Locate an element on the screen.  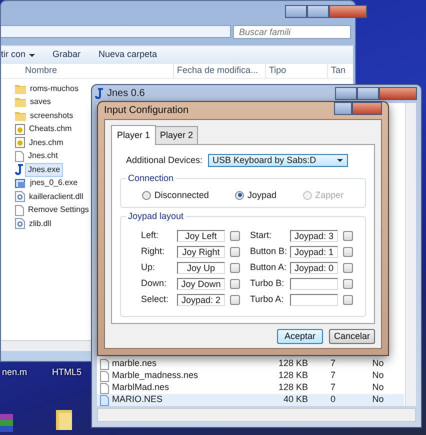
field-label: Left: is located at coordinates (150, 235).